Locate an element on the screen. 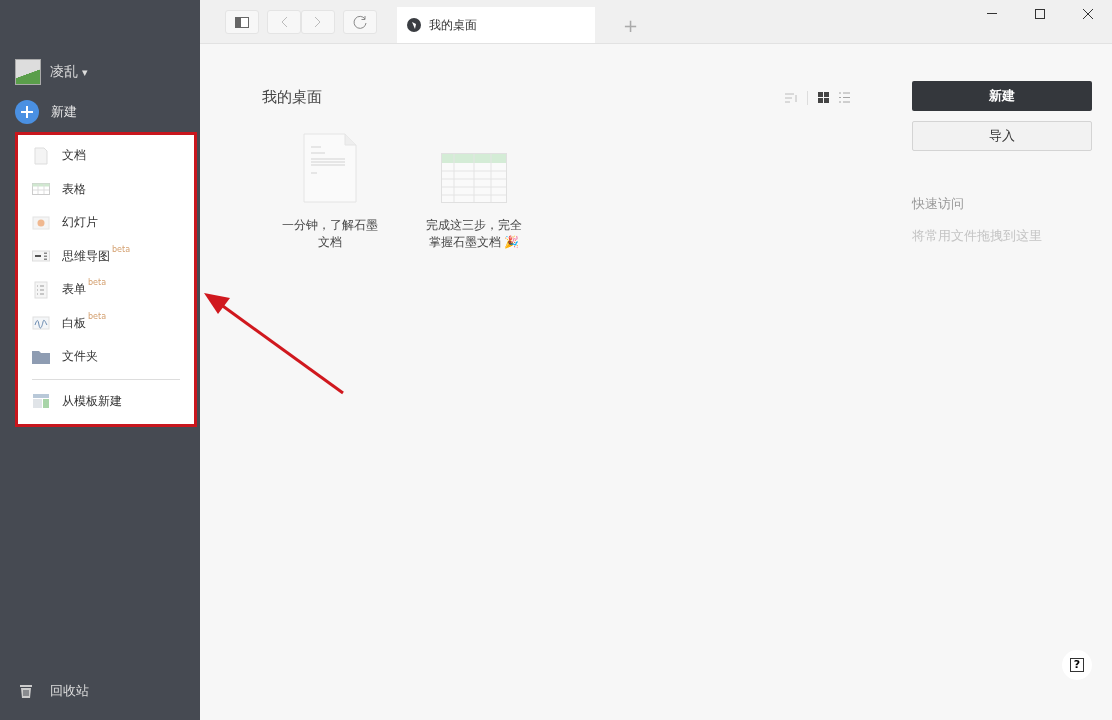 This screenshot has height=720, width=1112. menu-item: 文档 is located at coordinates (106, 156).